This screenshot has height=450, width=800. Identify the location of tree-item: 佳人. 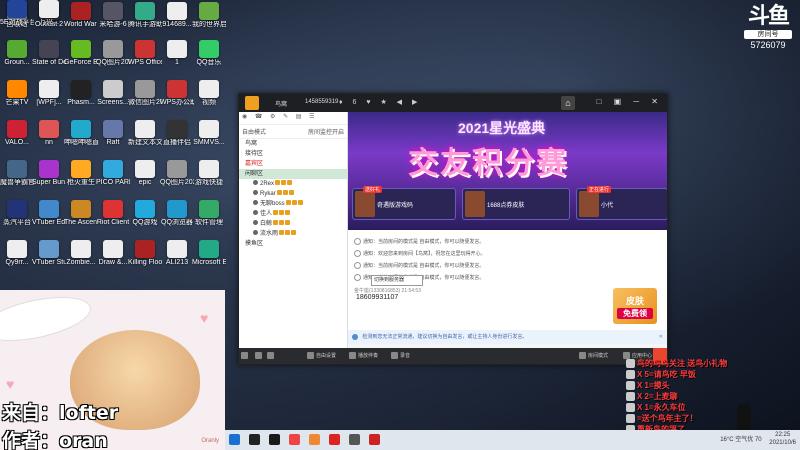
(293, 214).